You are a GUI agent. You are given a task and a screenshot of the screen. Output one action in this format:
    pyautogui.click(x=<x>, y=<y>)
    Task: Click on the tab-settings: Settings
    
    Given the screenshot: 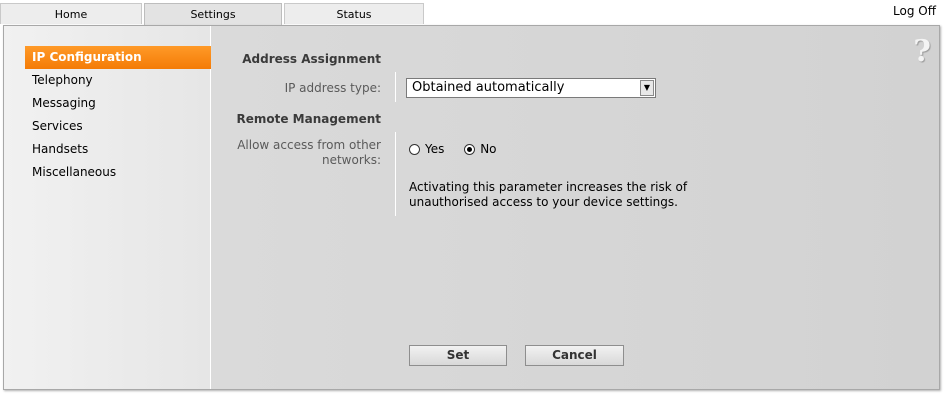 What is the action you would take?
    pyautogui.click(x=213, y=14)
    